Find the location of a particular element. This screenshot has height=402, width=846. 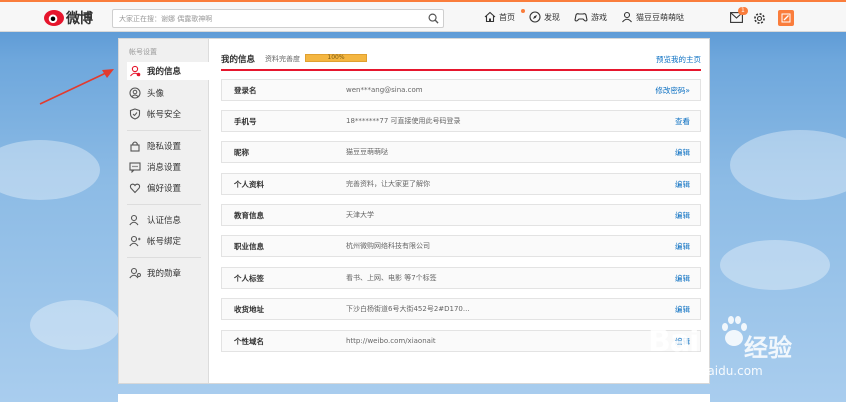

sidebar-item-bind: 帐号绑定 is located at coordinates (168, 241).